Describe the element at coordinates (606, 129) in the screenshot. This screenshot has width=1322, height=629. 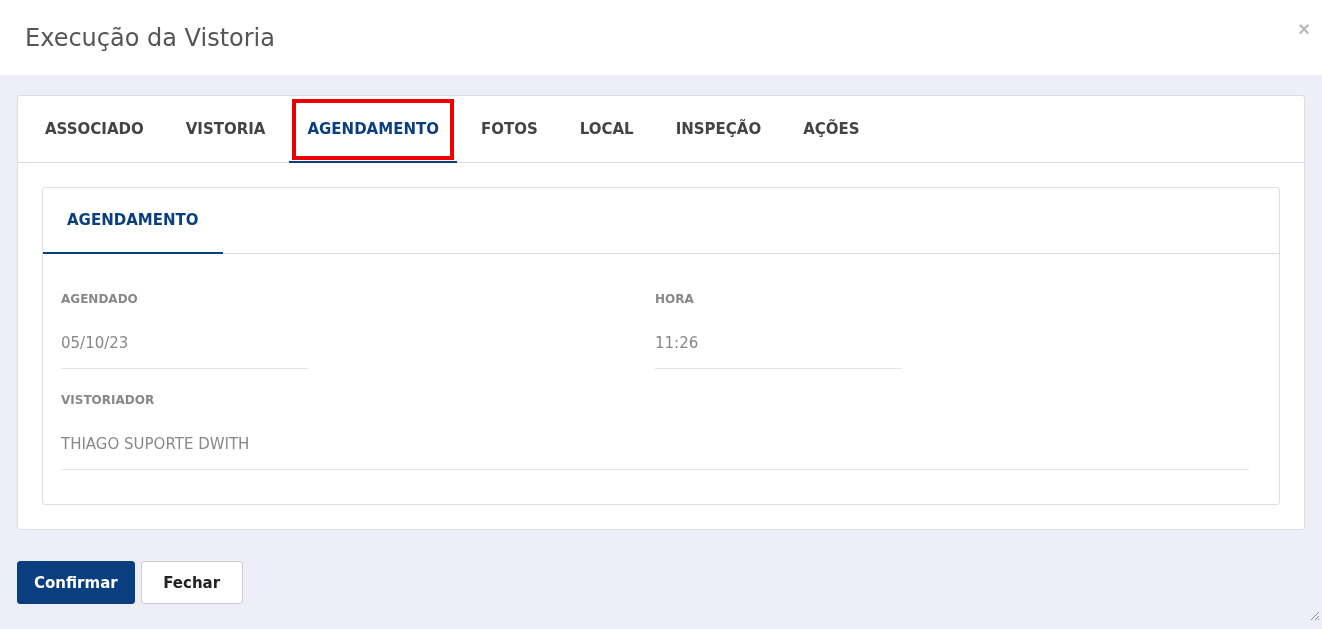
I see `tab: LOCAL` at that location.